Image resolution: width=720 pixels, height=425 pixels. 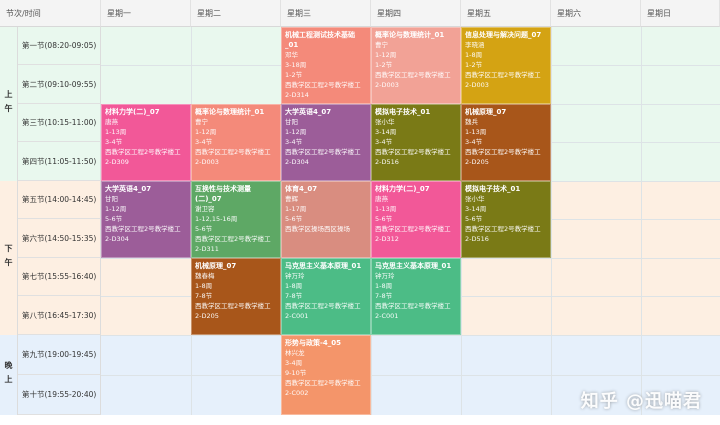 What do you see at coordinates (233, 311) in the screenshot?
I see `course-room: 西教学区工程2号教学楼工2-D205` at bounding box center [233, 311].